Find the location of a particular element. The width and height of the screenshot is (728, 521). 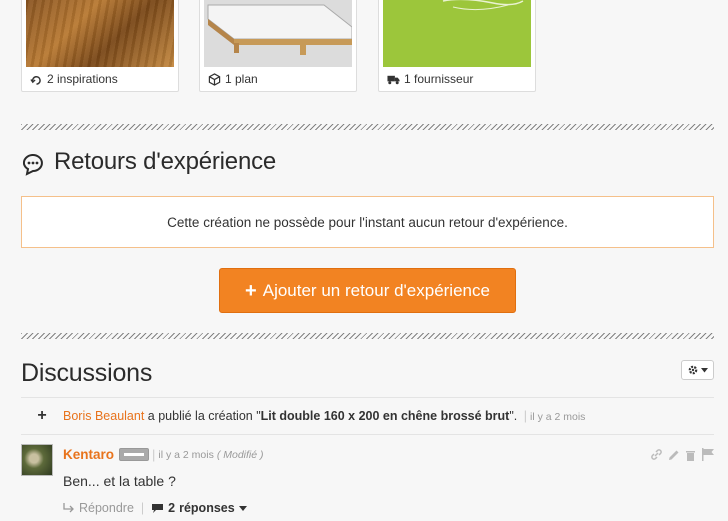

comment-body: Ben... et la table ? is located at coordinates (119, 481).